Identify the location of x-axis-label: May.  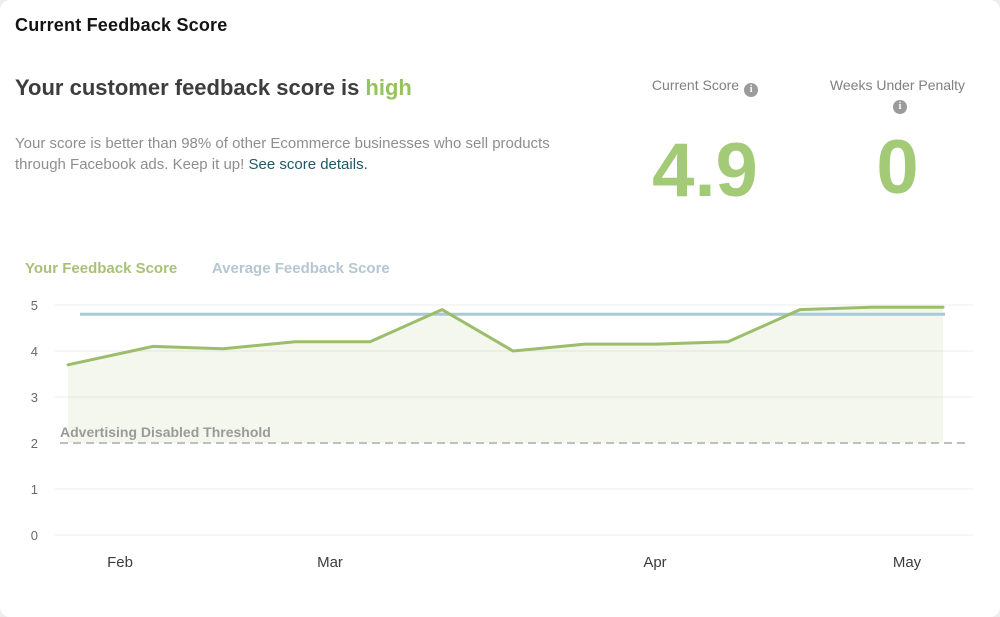
(907, 562).